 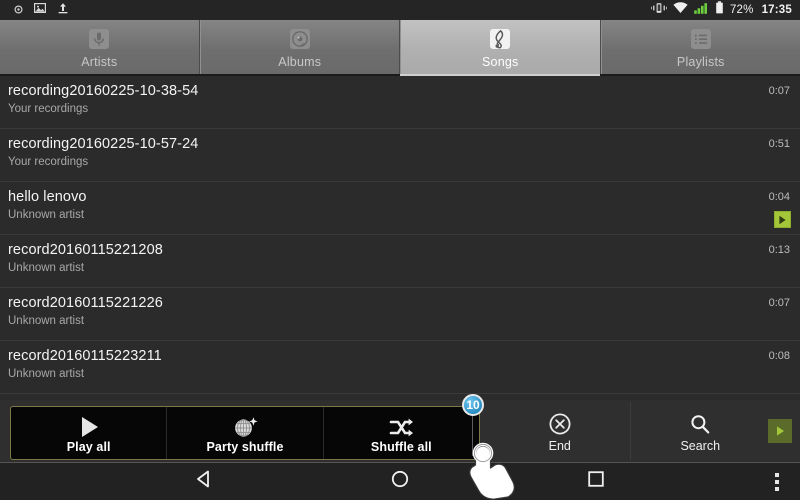 I want to click on tab-albums: Albums, so click(x=299, y=48).